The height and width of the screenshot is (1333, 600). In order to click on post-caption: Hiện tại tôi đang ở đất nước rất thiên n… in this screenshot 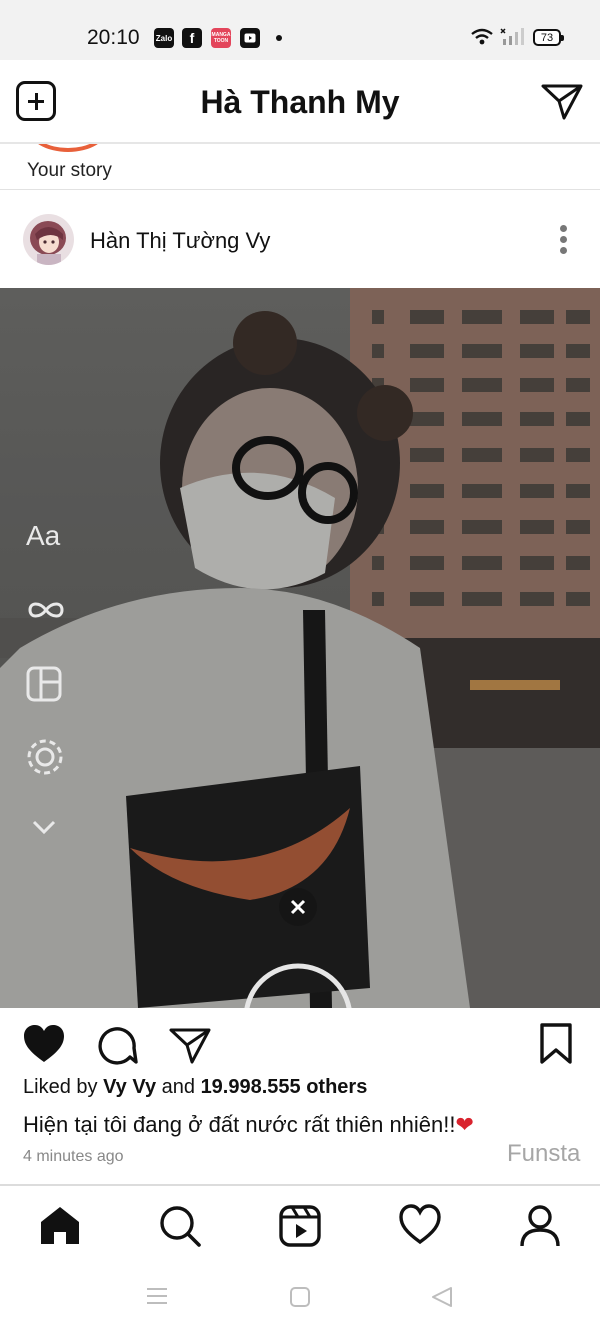, I will do `click(248, 1125)`.